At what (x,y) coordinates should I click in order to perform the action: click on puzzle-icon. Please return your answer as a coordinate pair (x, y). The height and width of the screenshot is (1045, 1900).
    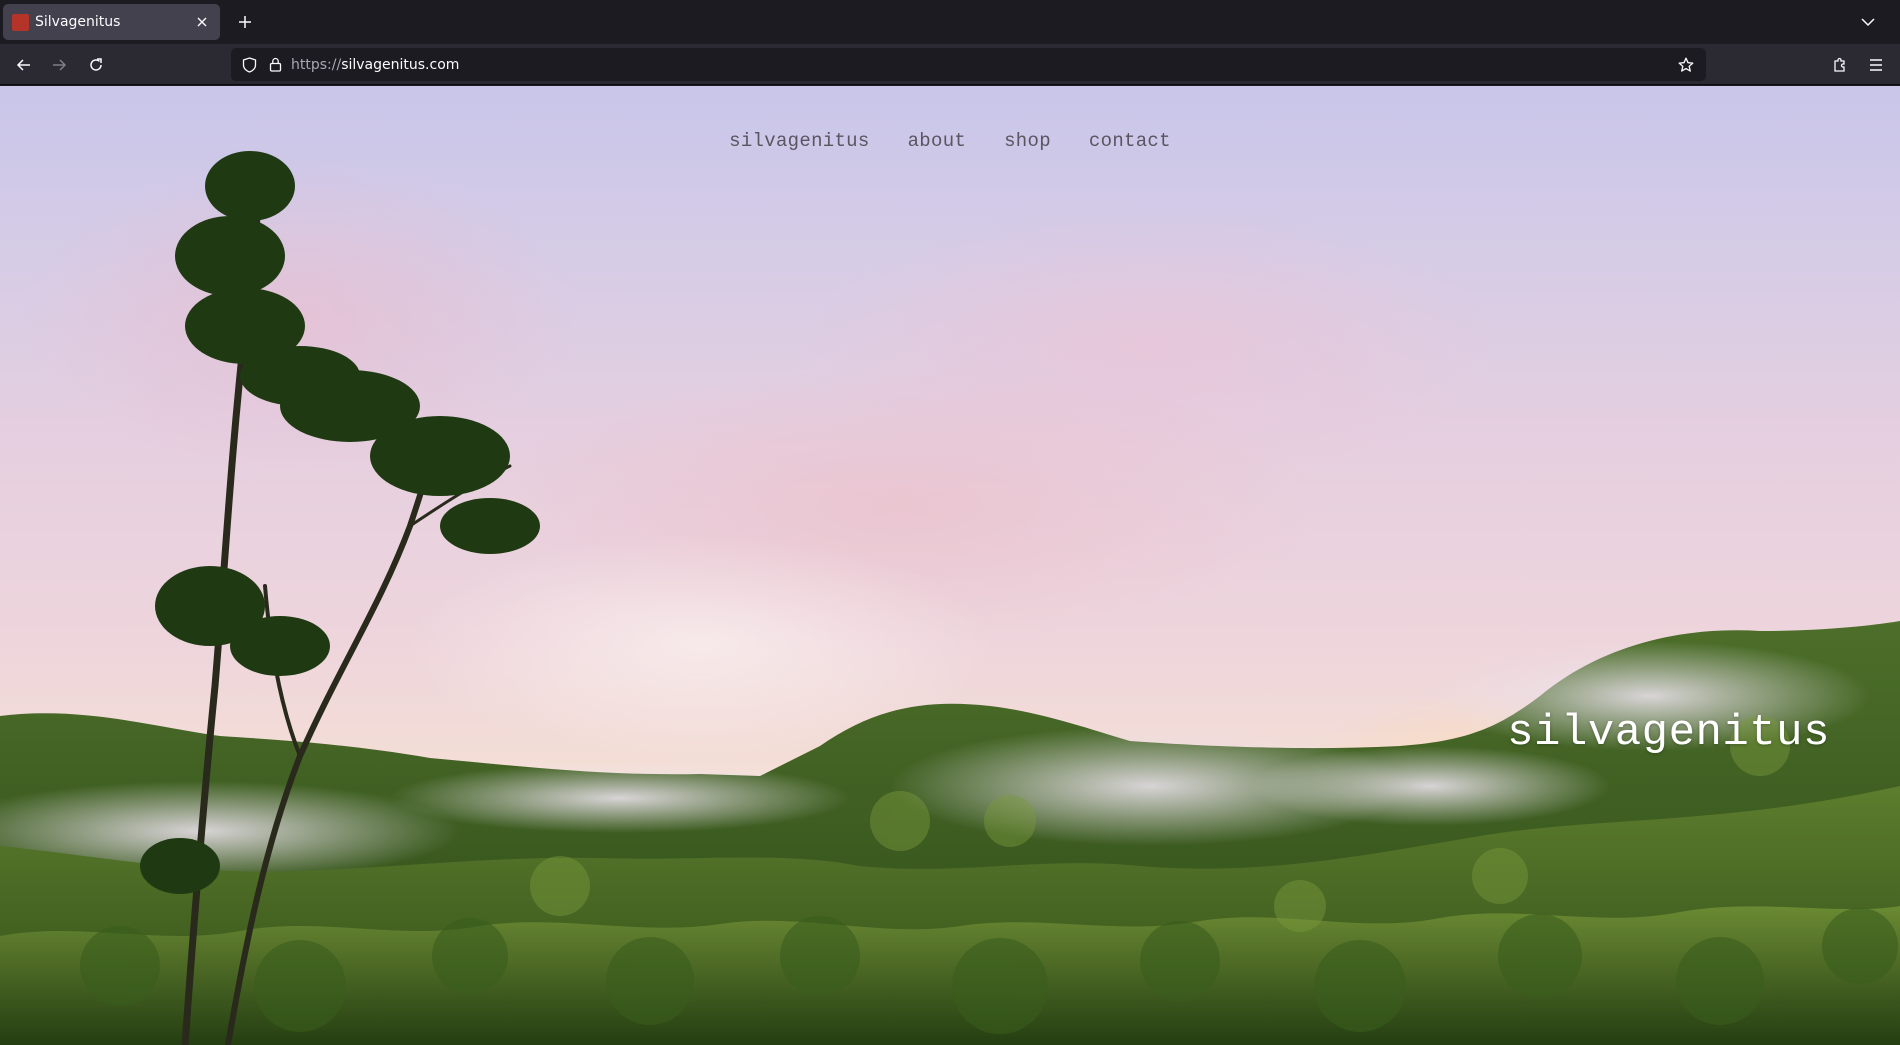
    Looking at the image, I should click on (1839, 64).